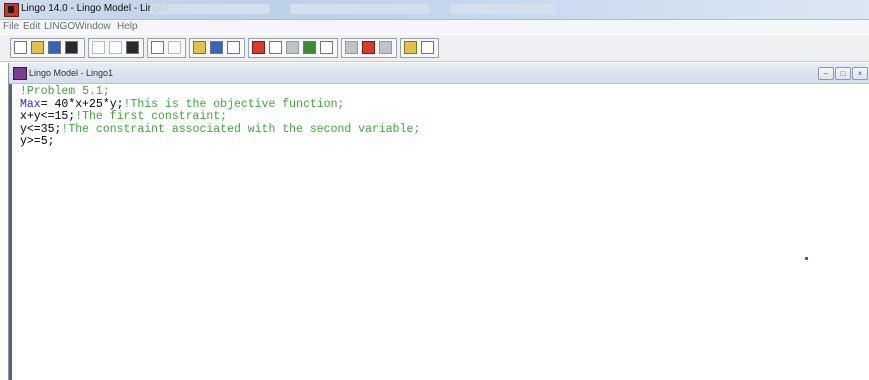 This screenshot has width=869, height=380. I want to click on code-text: y>=5;, so click(37, 142).